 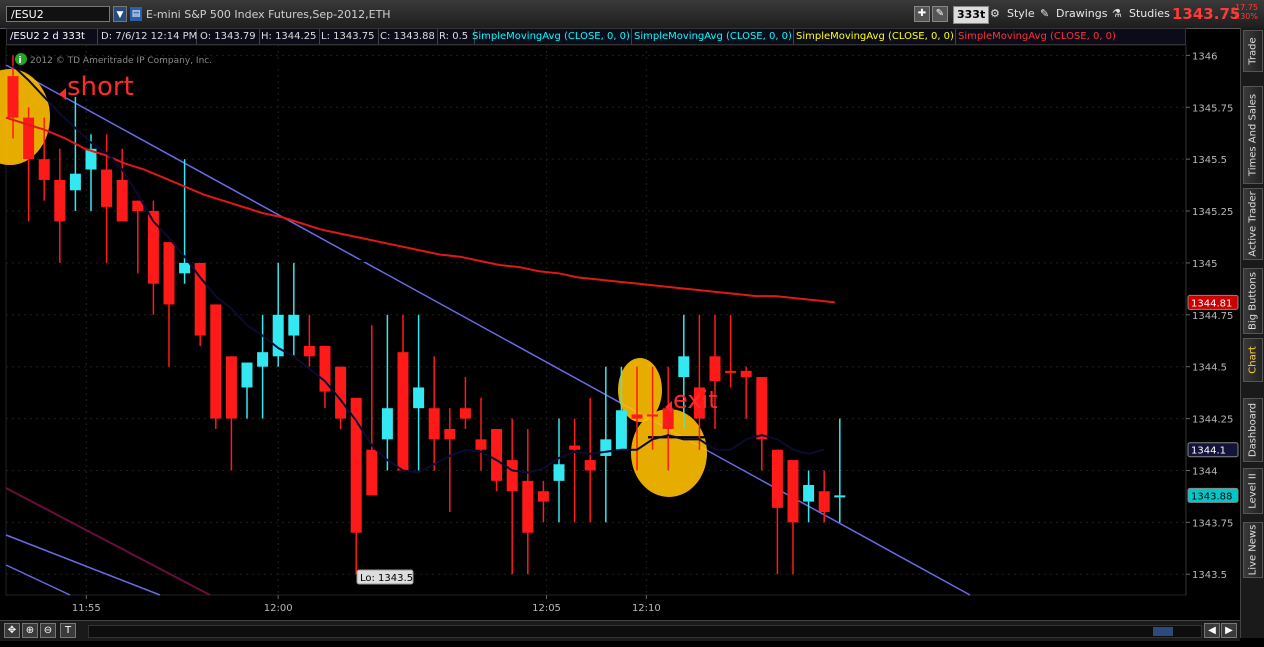 What do you see at coordinates (1209, 160) in the screenshot?
I see `price-tick-2: 1345.5` at bounding box center [1209, 160].